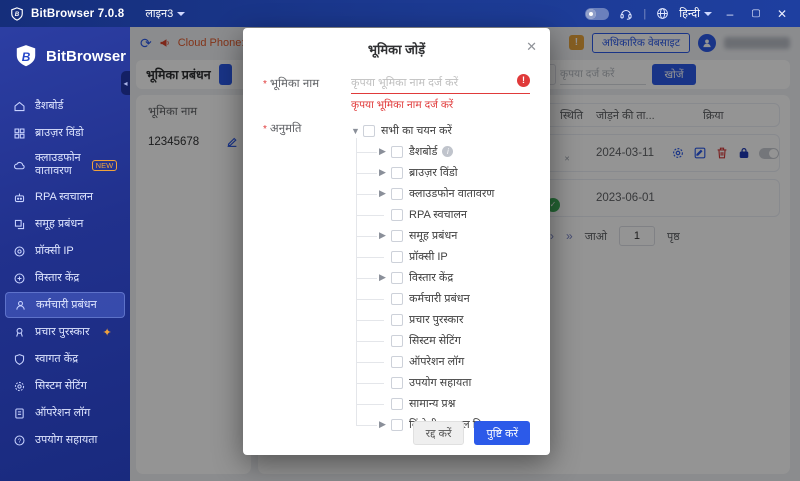 Image resolution: width=800 pixels, height=481 pixels. I want to click on new-badge: NEW, so click(104, 165).